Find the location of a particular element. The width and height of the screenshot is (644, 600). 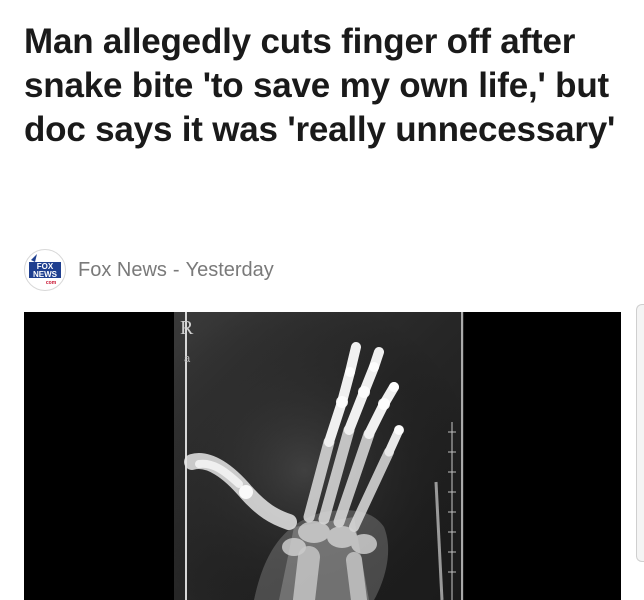

fox-news-logo-icon: FOX NEWS com is located at coordinates (45, 270).